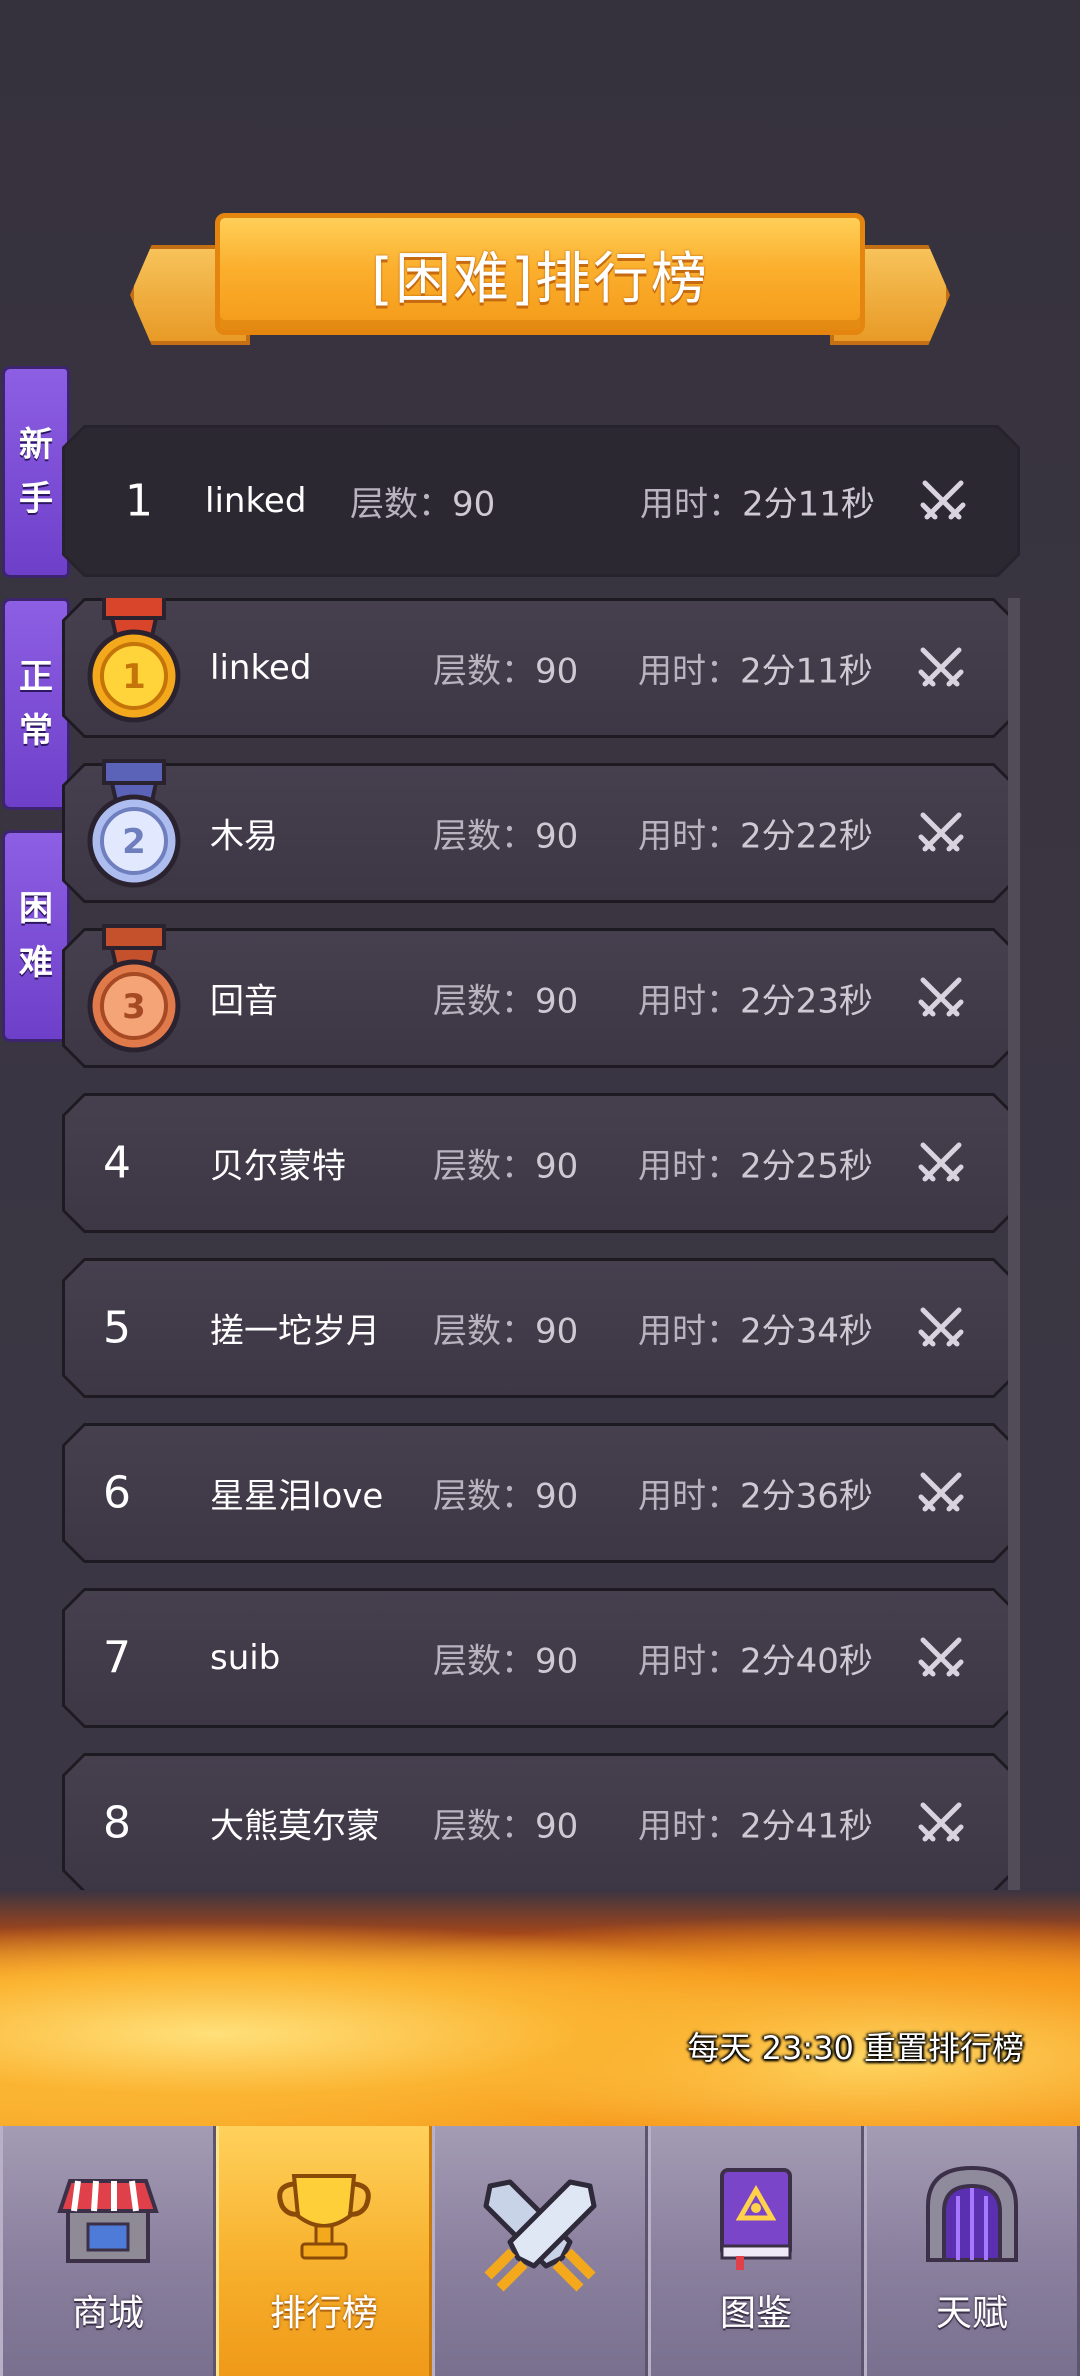 This screenshot has height=2376, width=1080. What do you see at coordinates (806, 836) in the screenshot?
I see `time-value: 2分22秒` at bounding box center [806, 836].